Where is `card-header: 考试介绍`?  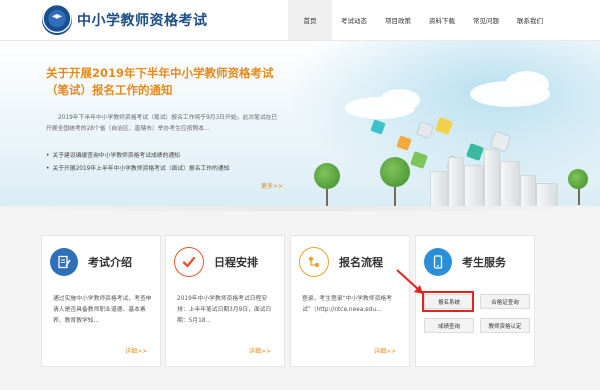
card-header: 考试介绍 is located at coordinates (91, 262).